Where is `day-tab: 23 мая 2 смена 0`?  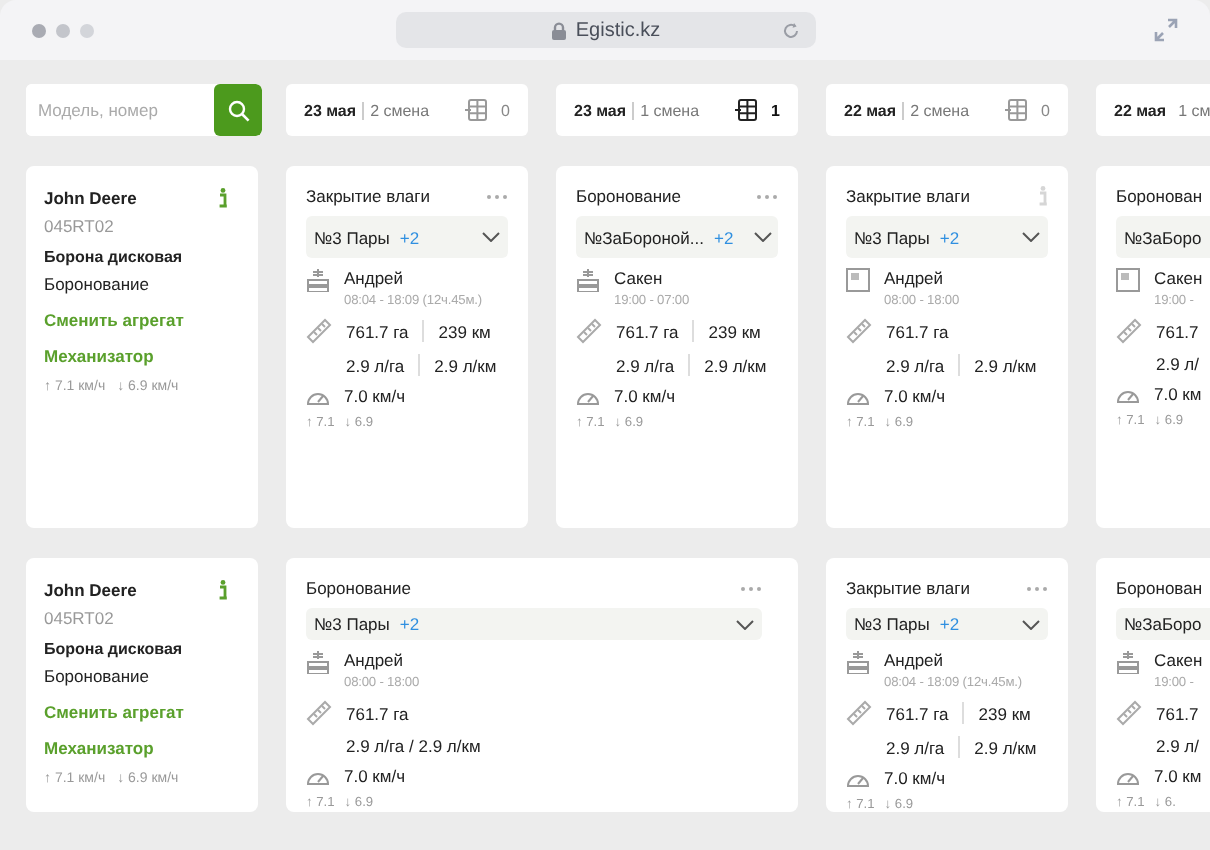
day-tab: 23 мая 2 смена 0 is located at coordinates (407, 110).